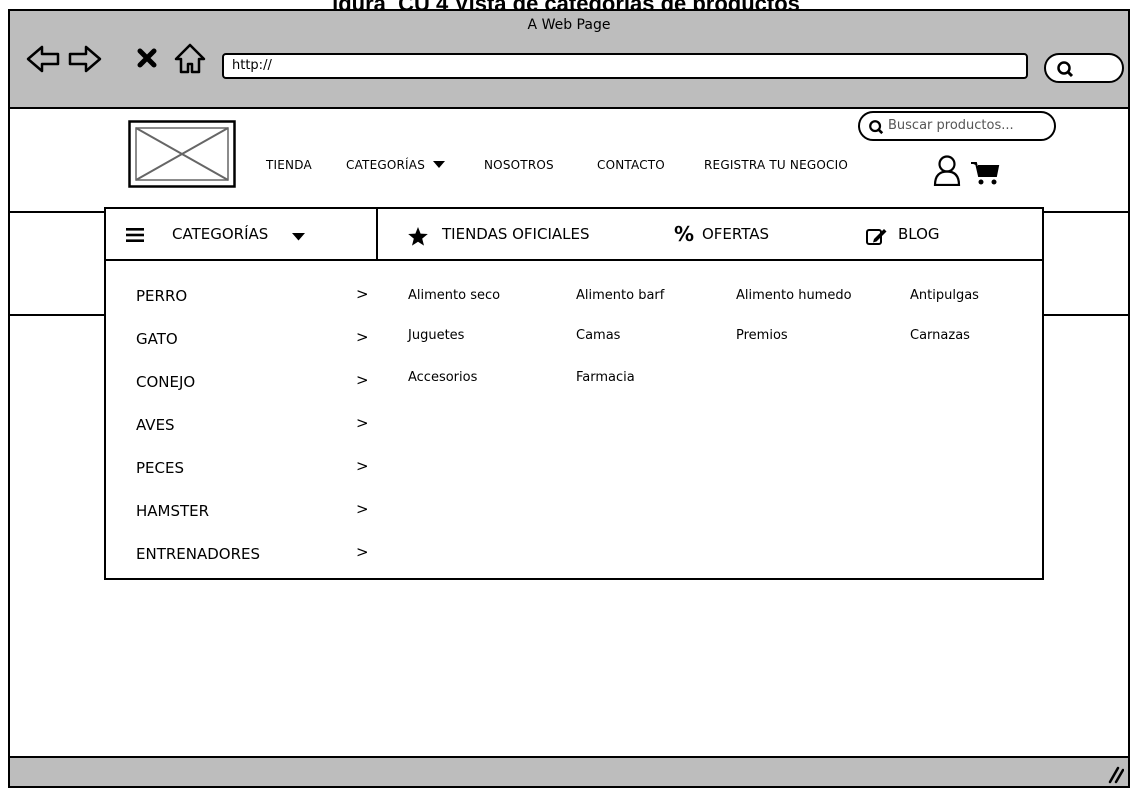 This screenshot has width=1132, height=790. Describe the element at coordinates (519, 165) in the screenshot. I see `nav-link-nosotros: NOSOTROS` at that location.